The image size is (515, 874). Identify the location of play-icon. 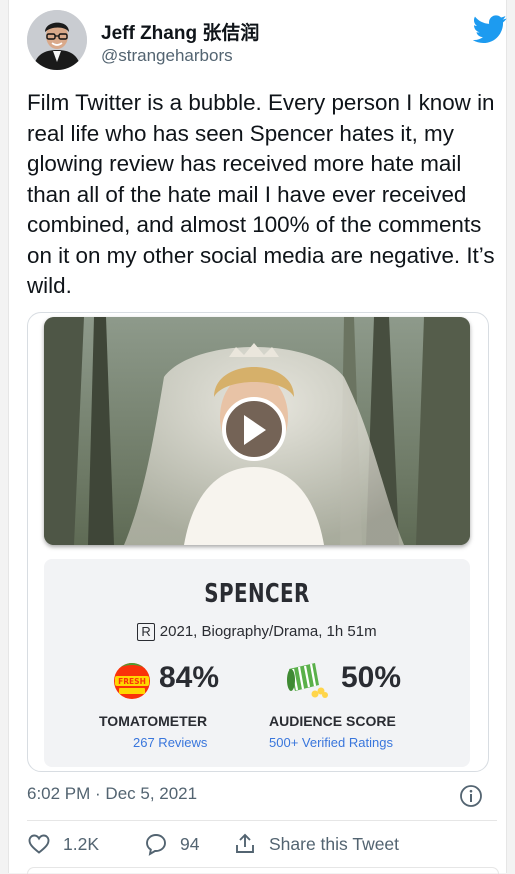
(255, 430).